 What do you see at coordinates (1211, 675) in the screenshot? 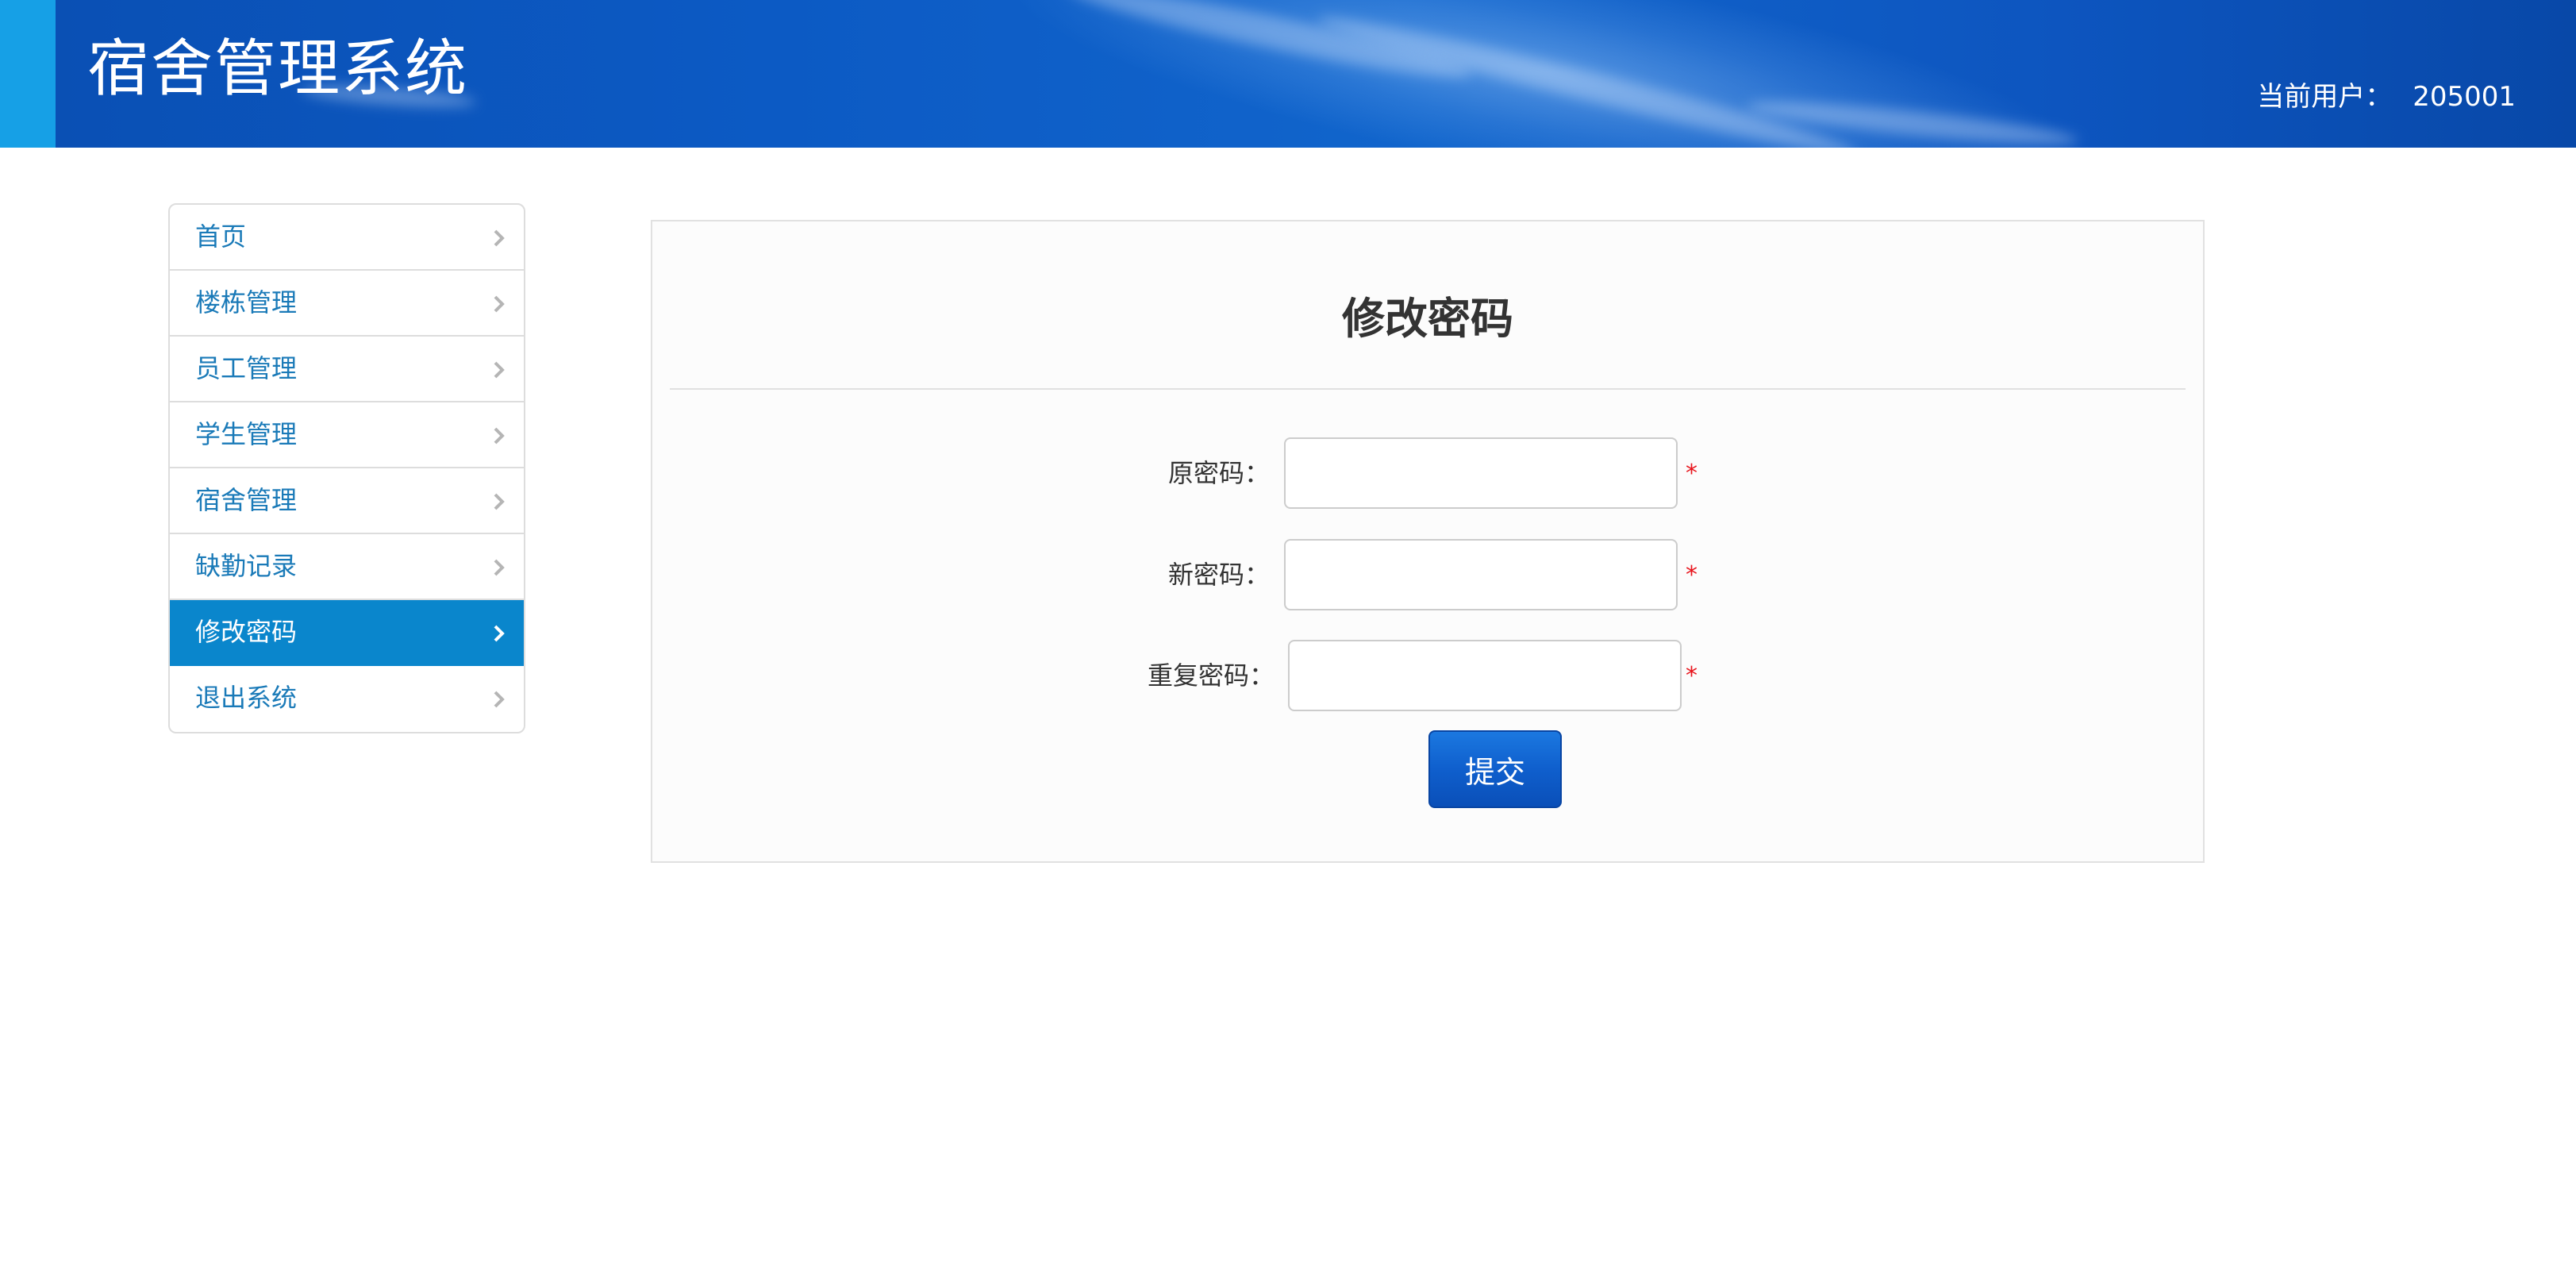
I see `repeat-password-label: 重复密码：` at bounding box center [1211, 675].